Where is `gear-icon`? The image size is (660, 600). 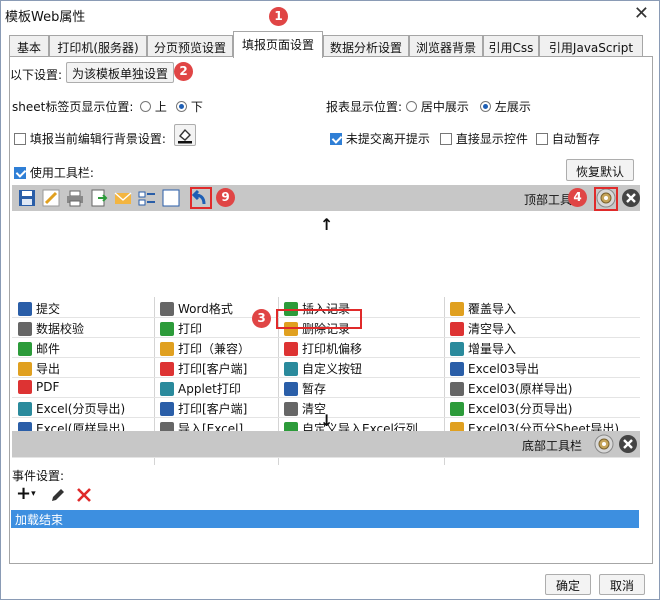
gear-icon is located at coordinates (604, 444).